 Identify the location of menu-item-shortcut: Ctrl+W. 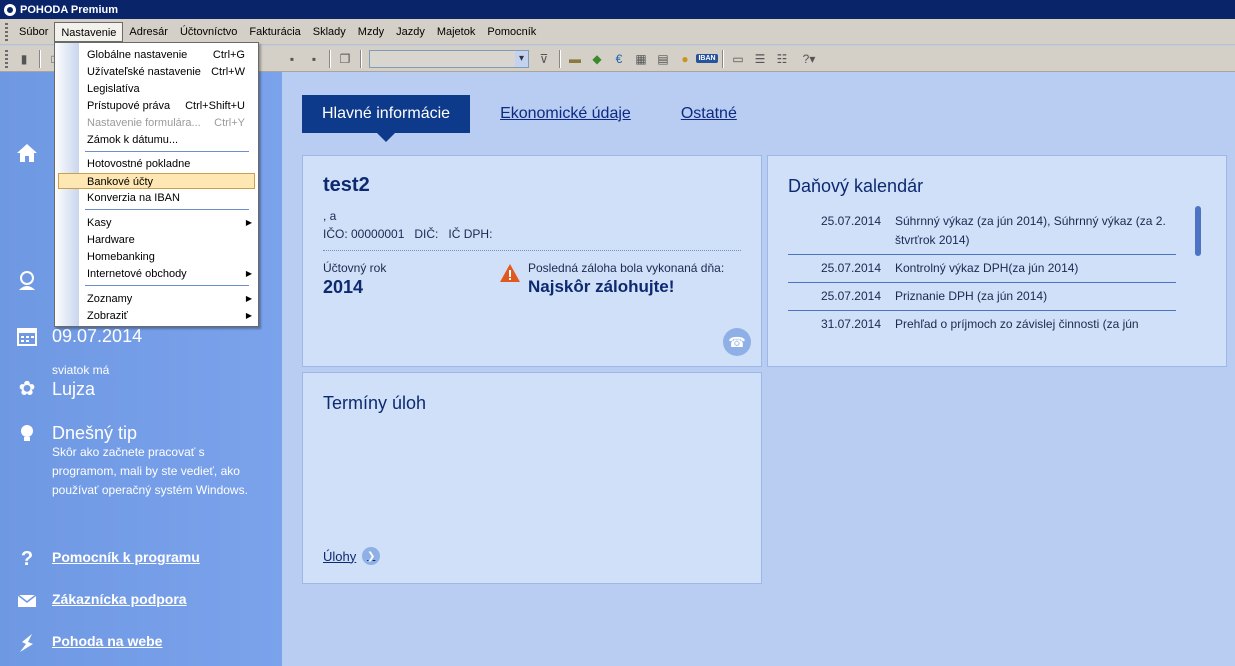
(228, 72).